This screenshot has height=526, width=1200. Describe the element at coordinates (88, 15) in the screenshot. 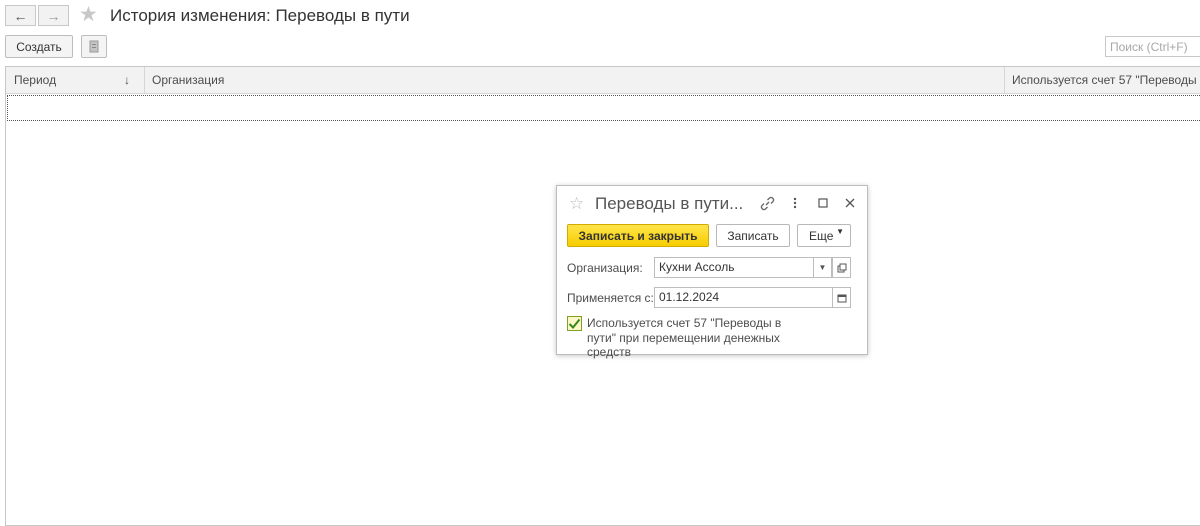

I see `favorite-star-icon: ★` at that location.